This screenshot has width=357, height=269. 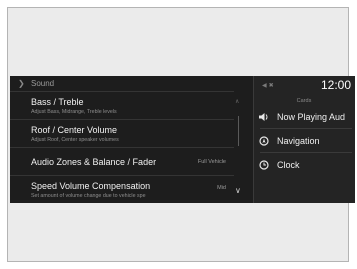 I want to click on status-icons: ◀✖, so click(x=269, y=85).